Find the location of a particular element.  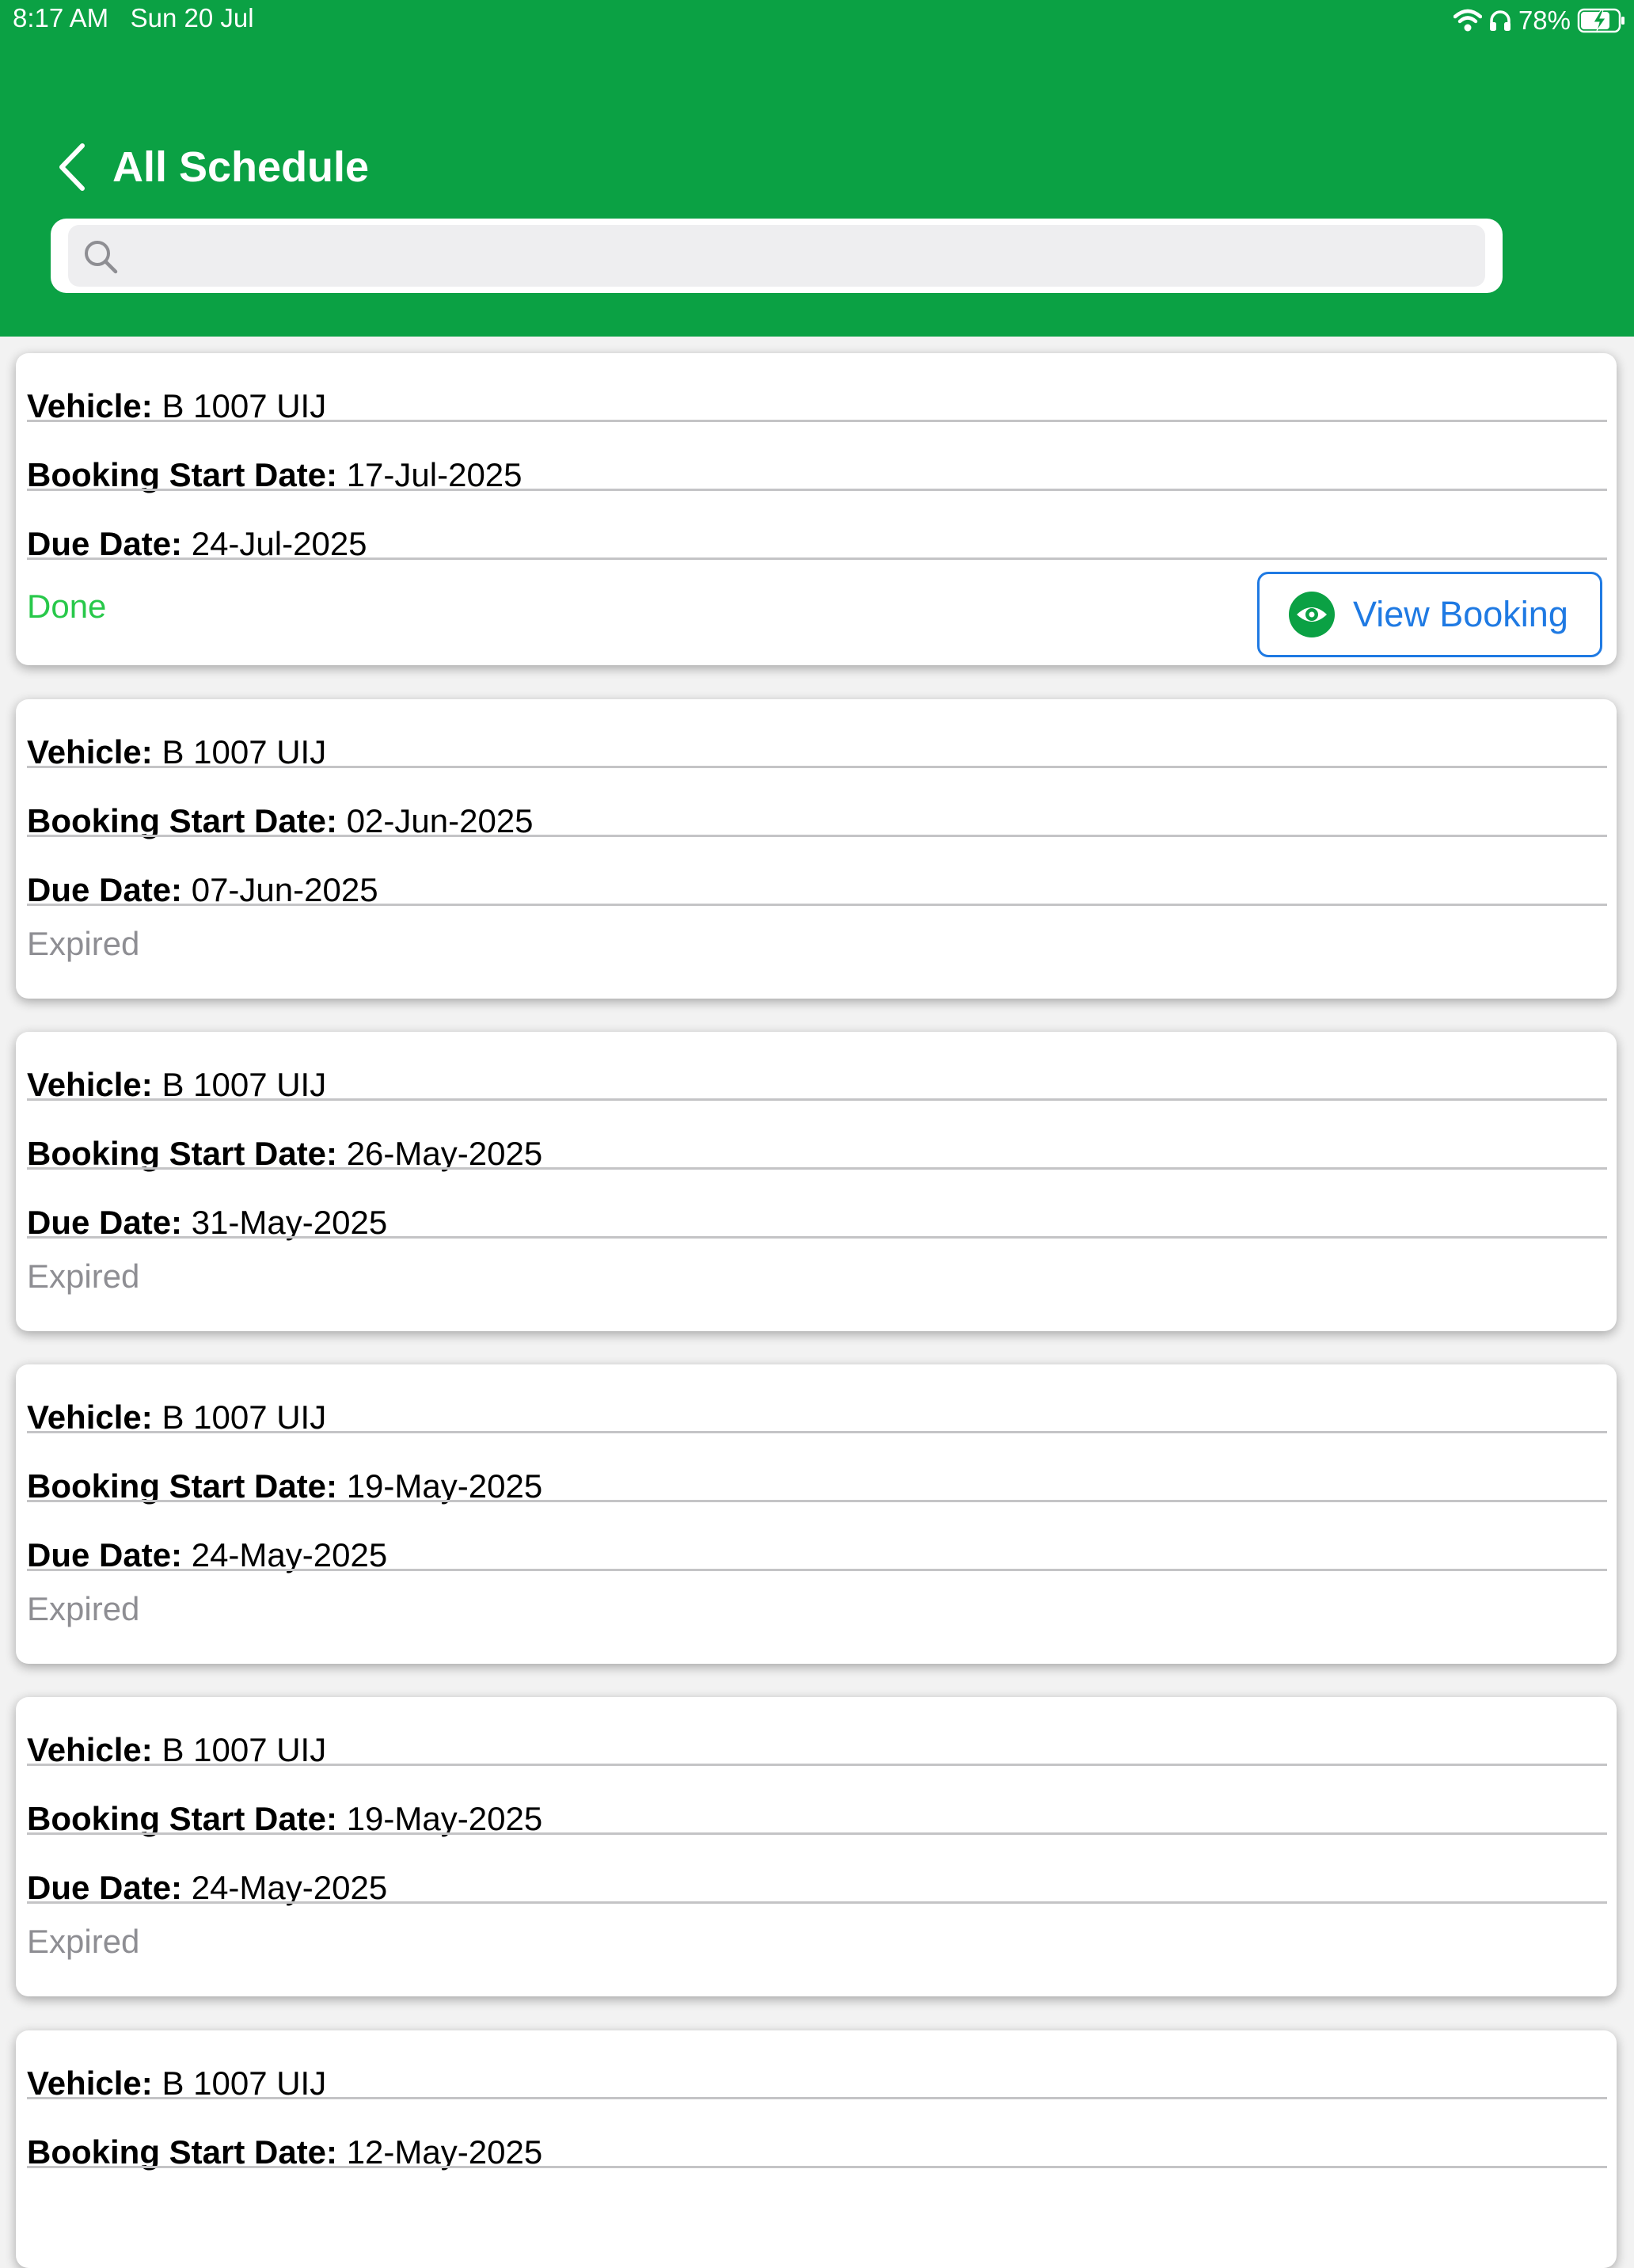

due-date-row: Due Date: 31-May-2025 is located at coordinates (817, 1223).